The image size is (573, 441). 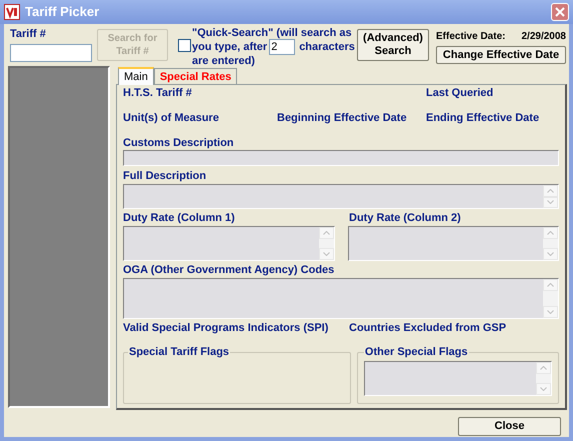 I want to click on field-label: Duty Rate (Column 1), so click(x=179, y=218).